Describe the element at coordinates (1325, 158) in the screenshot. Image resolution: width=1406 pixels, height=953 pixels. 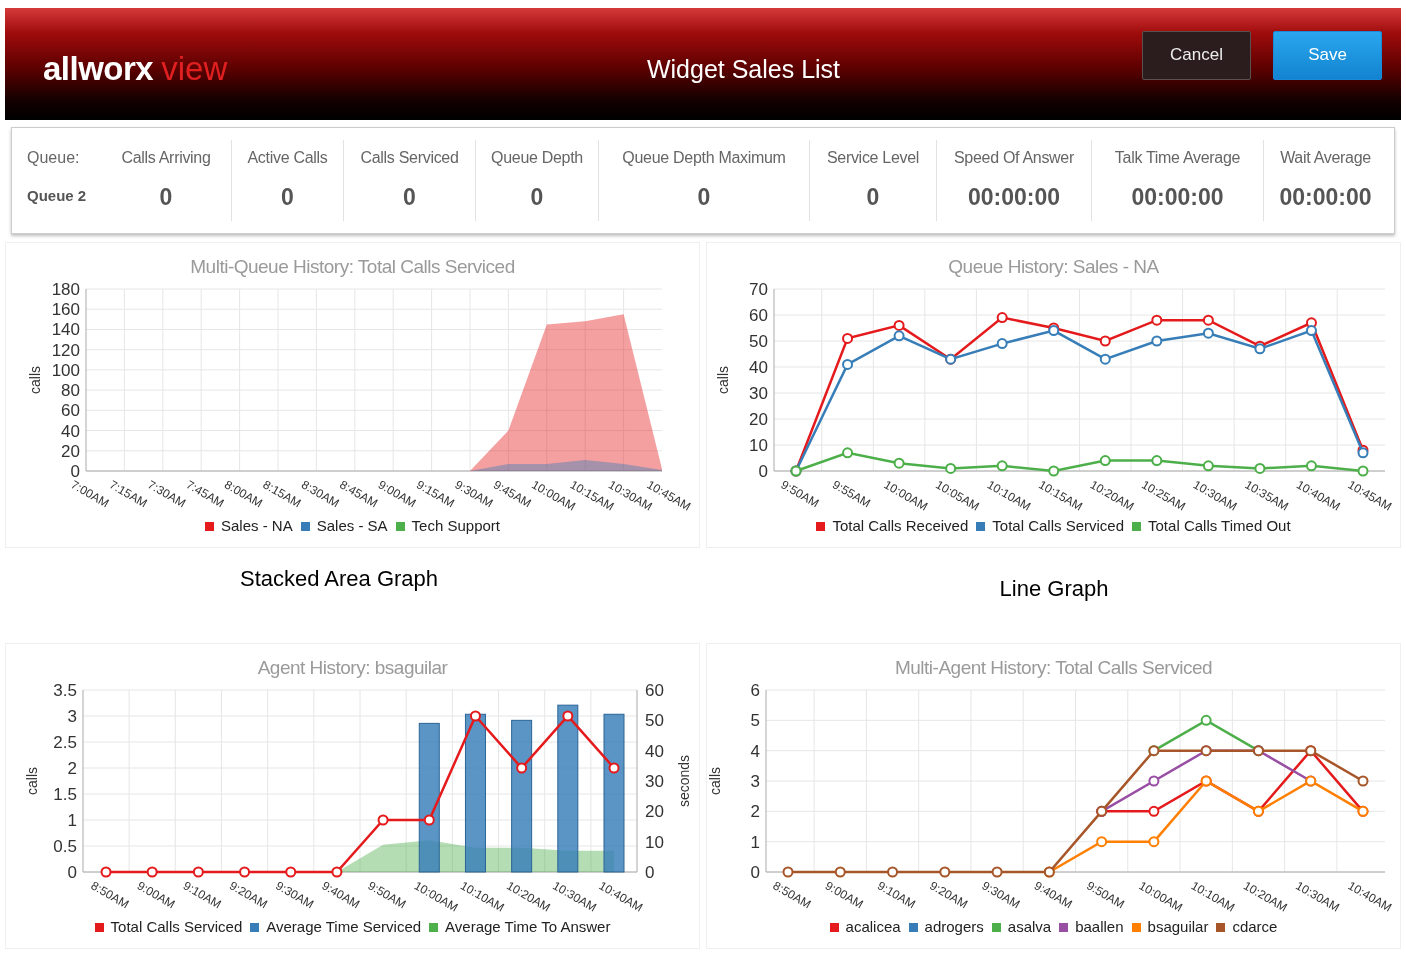
I see `stat-label: Wait Average` at that location.